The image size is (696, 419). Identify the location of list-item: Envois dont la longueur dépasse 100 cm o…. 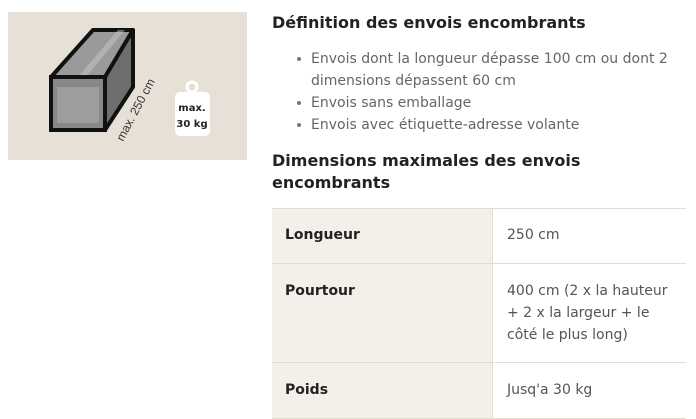
(490, 70).